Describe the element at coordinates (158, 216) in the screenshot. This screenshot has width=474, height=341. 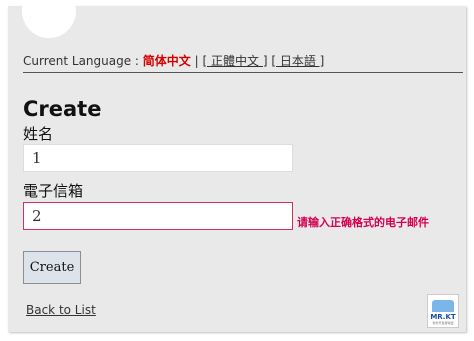
I see `email-input: 2` at that location.